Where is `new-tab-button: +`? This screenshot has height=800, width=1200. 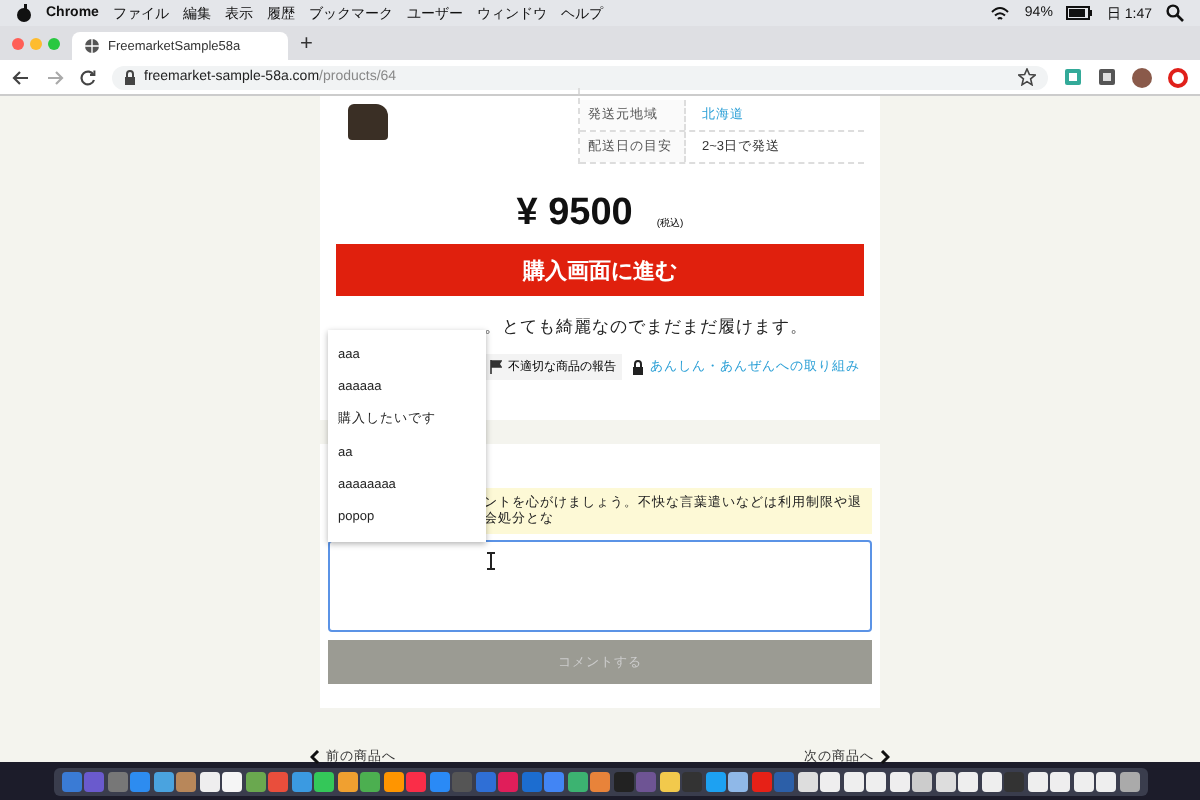
new-tab-button: + is located at coordinates (306, 43).